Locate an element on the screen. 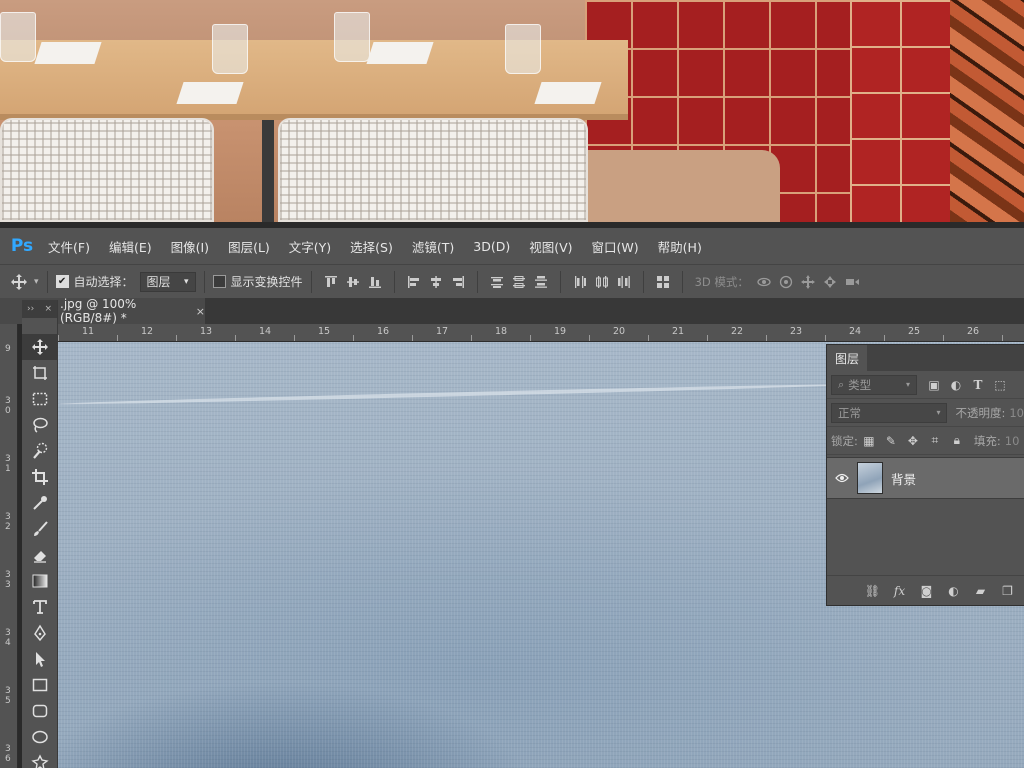 The height and width of the screenshot is (768, 1024). layer-filter-dropdown: ⌕ 类型 ▾ is located at coordinates (874, 384).